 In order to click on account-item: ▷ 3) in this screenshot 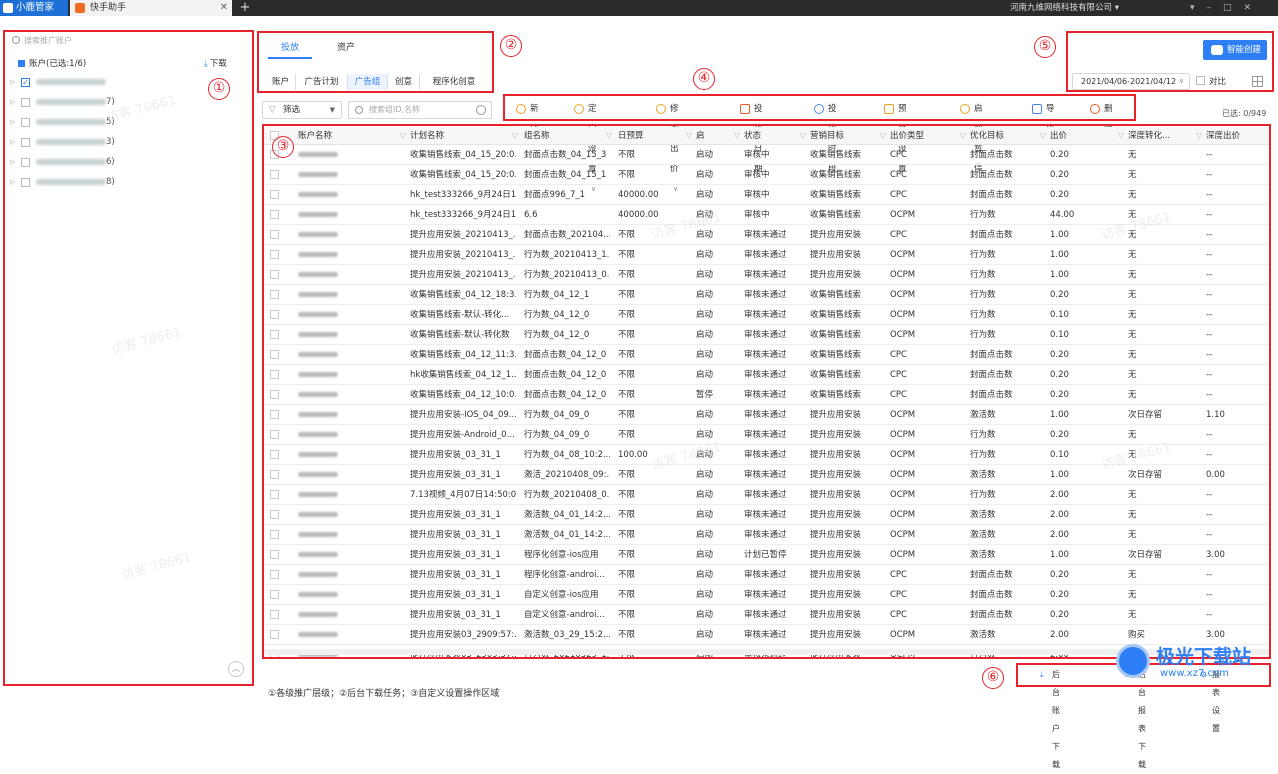, I will do `click(125, 142)`.